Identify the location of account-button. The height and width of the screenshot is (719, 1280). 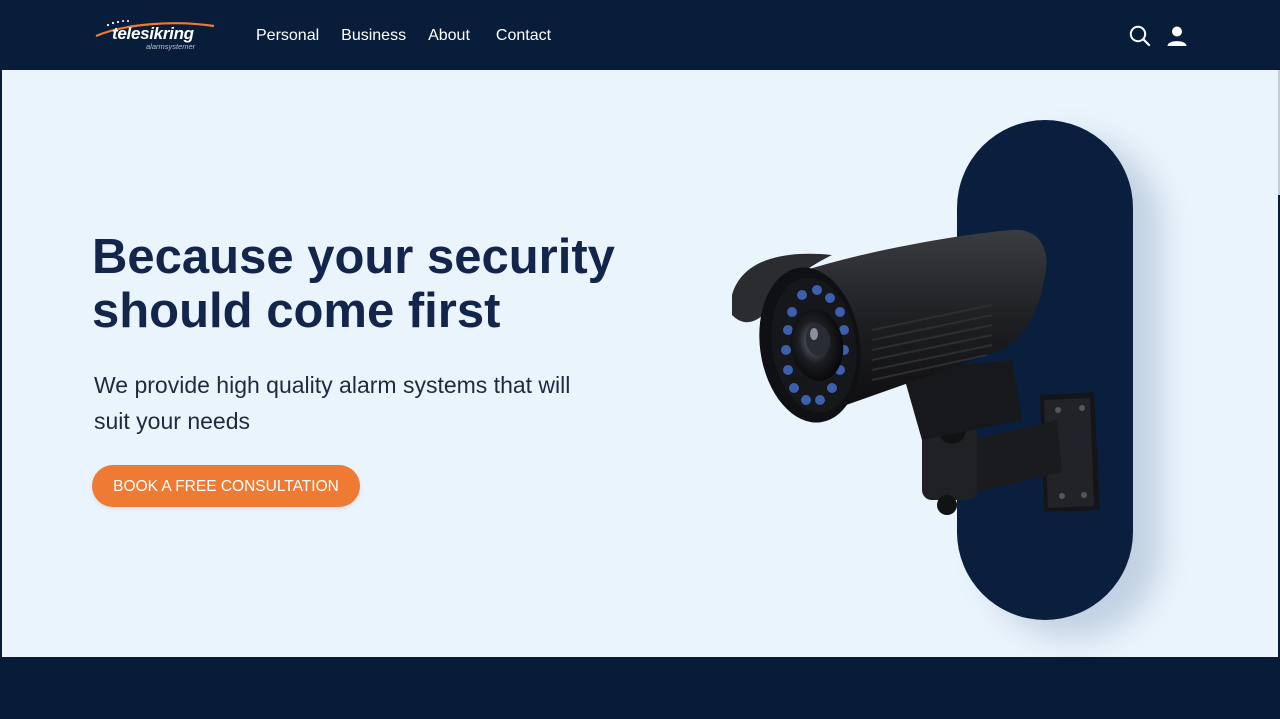
(1177, 36).